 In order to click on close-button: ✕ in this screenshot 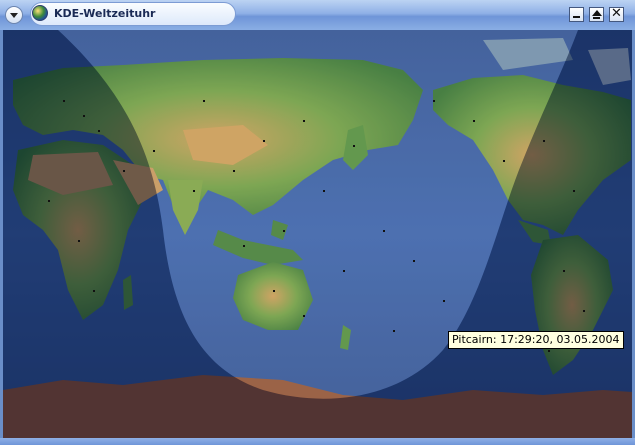, I will do `click(616, 14)`.